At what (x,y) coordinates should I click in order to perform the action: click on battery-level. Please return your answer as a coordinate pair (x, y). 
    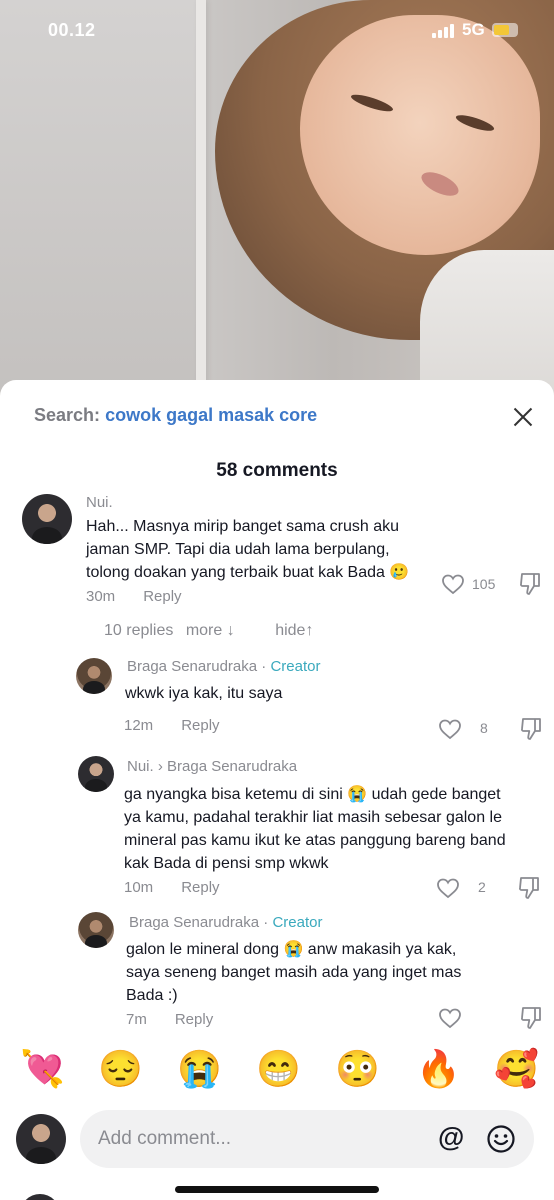
    Looking at the image, I should click on (501, 30).